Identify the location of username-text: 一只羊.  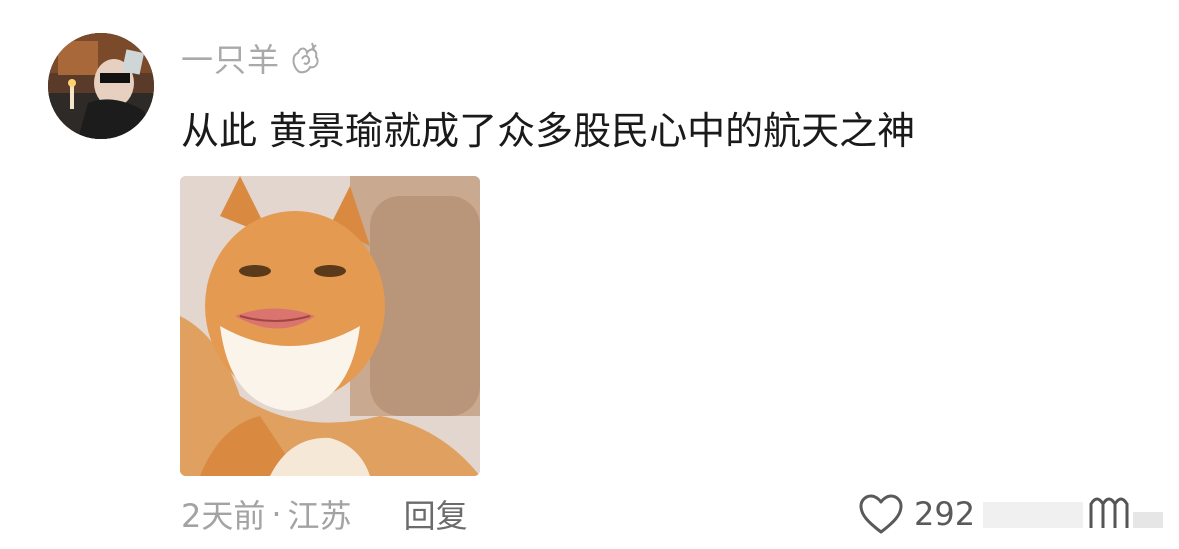
(230, 58).